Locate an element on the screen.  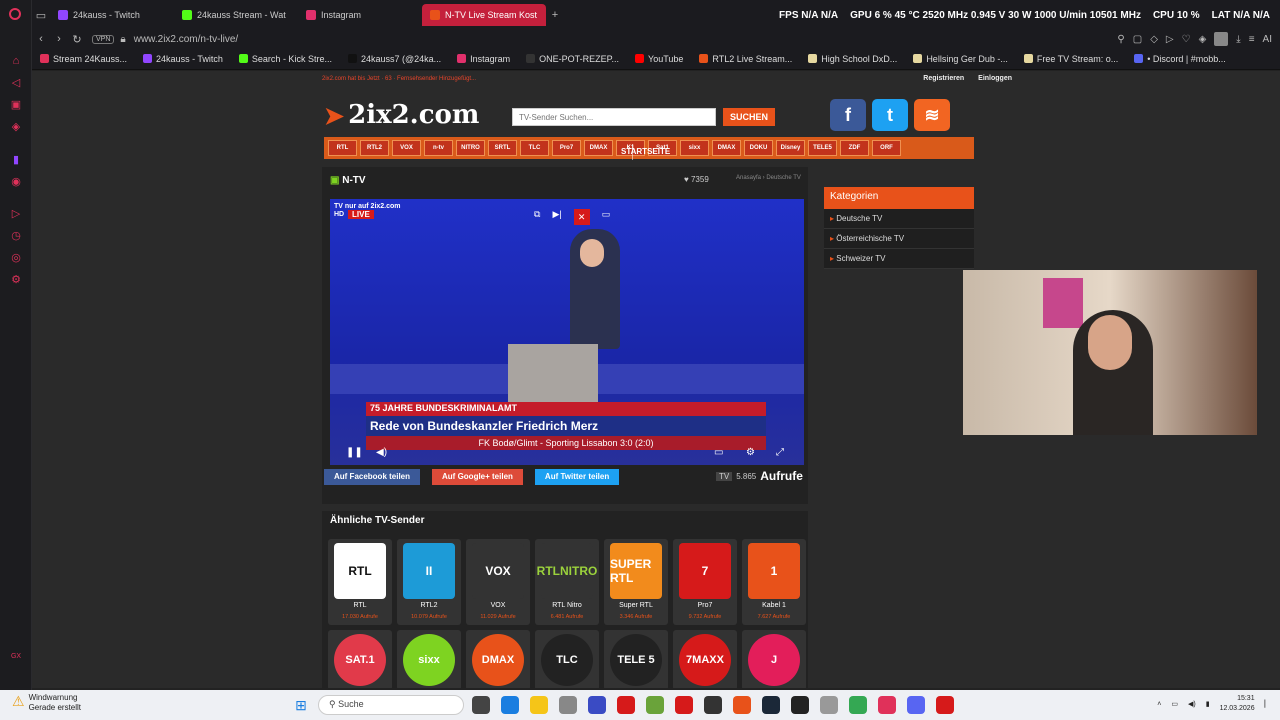
vpn-badge: VPN is located at coordinates (103, 39).